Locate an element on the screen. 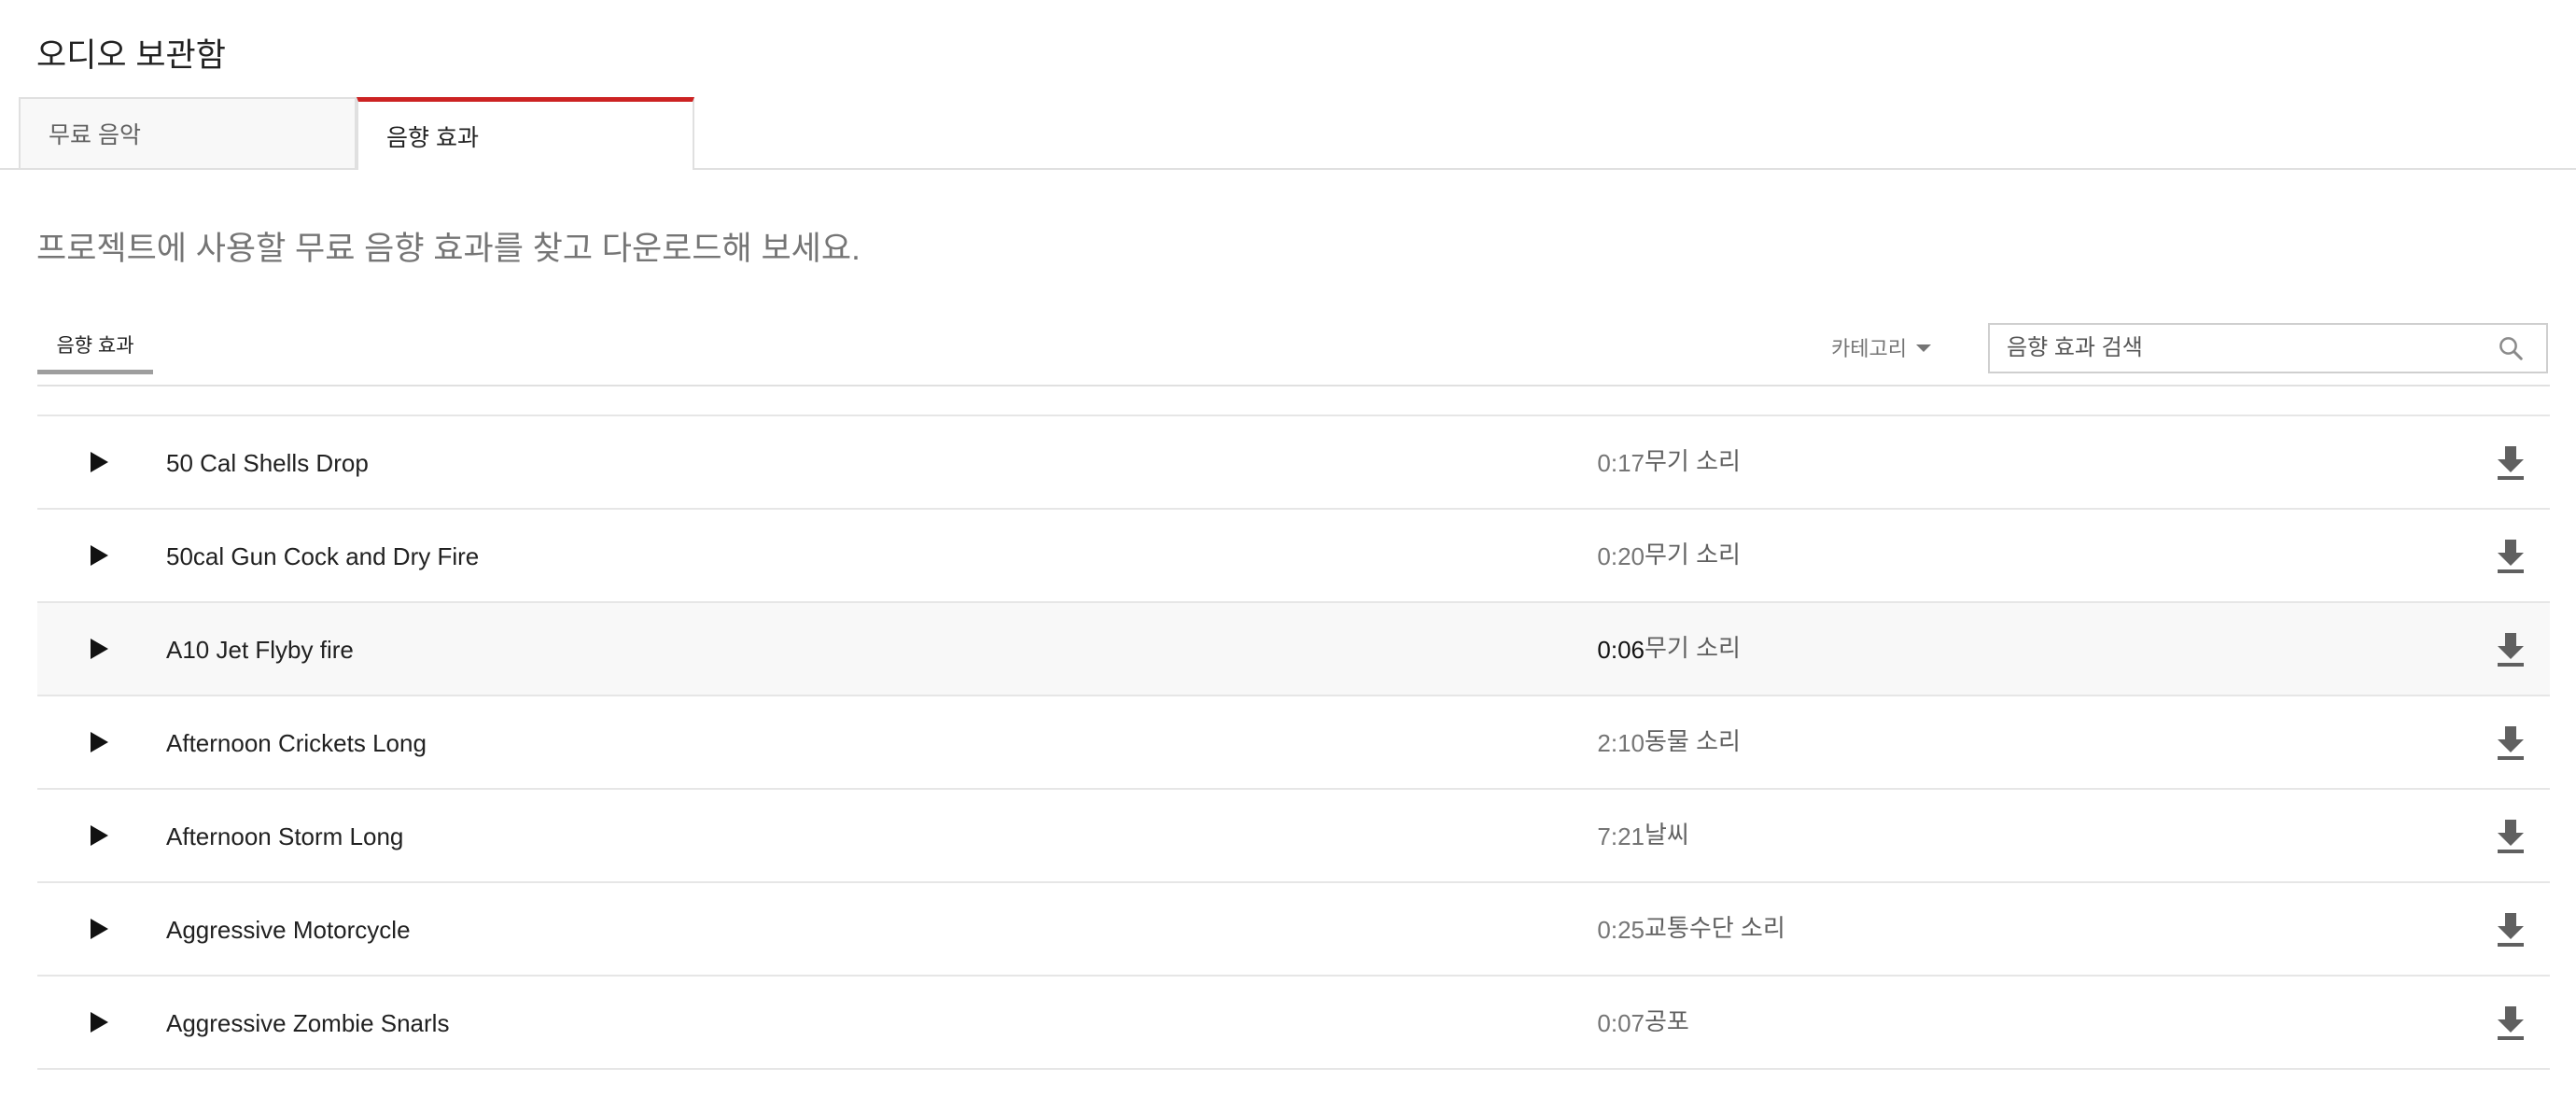 The image size is (2576, 1096). table-row: Afternoon Storm Long 7:21 날씨 is located at coordinates (1293, 836).